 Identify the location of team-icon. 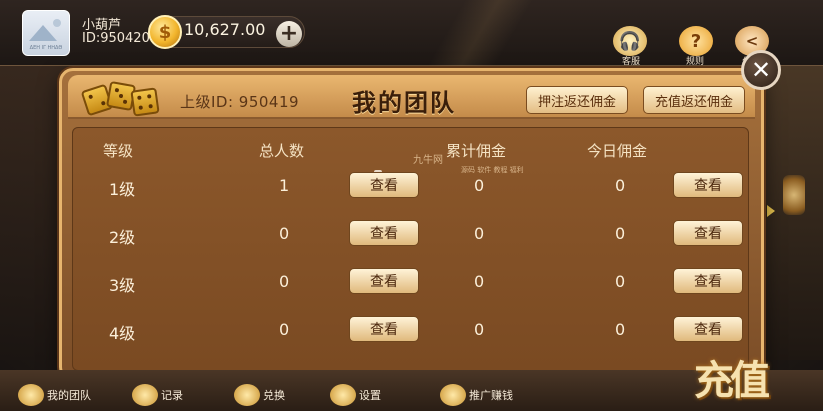
(31, 395).